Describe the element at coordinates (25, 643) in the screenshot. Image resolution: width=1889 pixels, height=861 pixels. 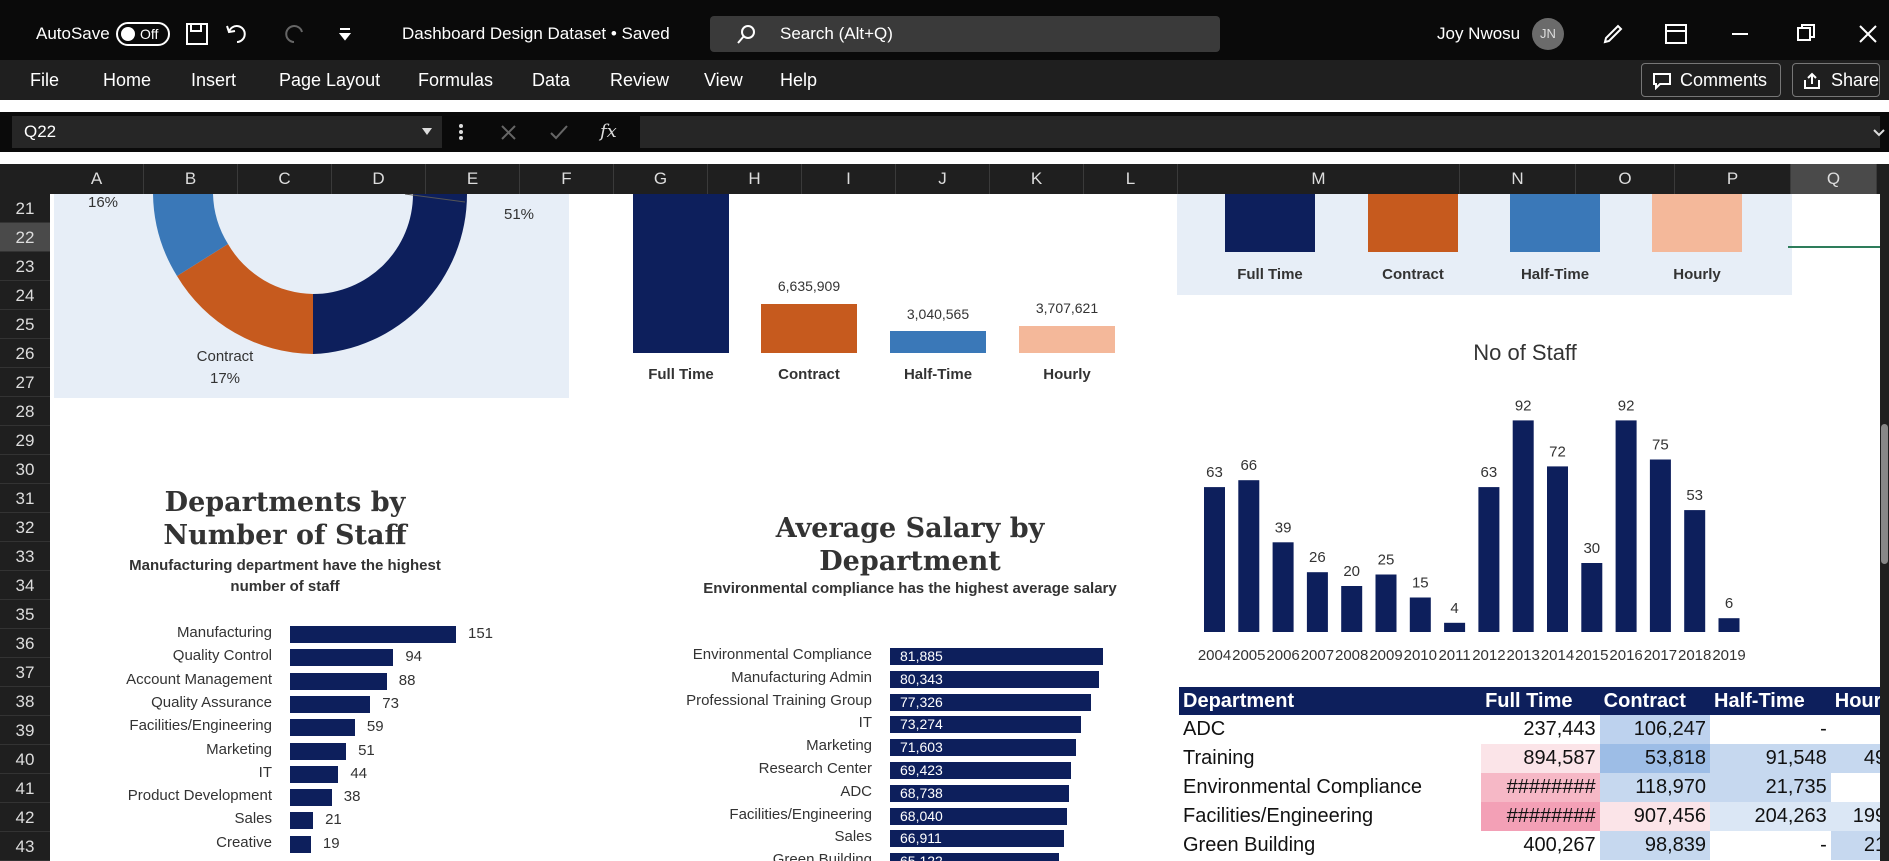
I see `row-header-36: 36` at that location.